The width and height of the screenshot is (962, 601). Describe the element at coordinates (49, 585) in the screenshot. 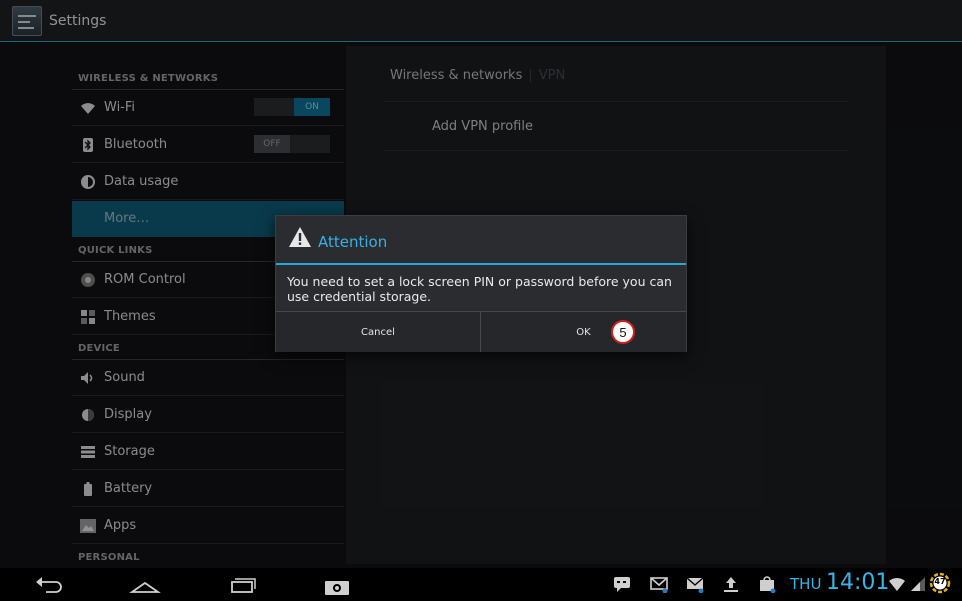

I see `back-icon` at that location.